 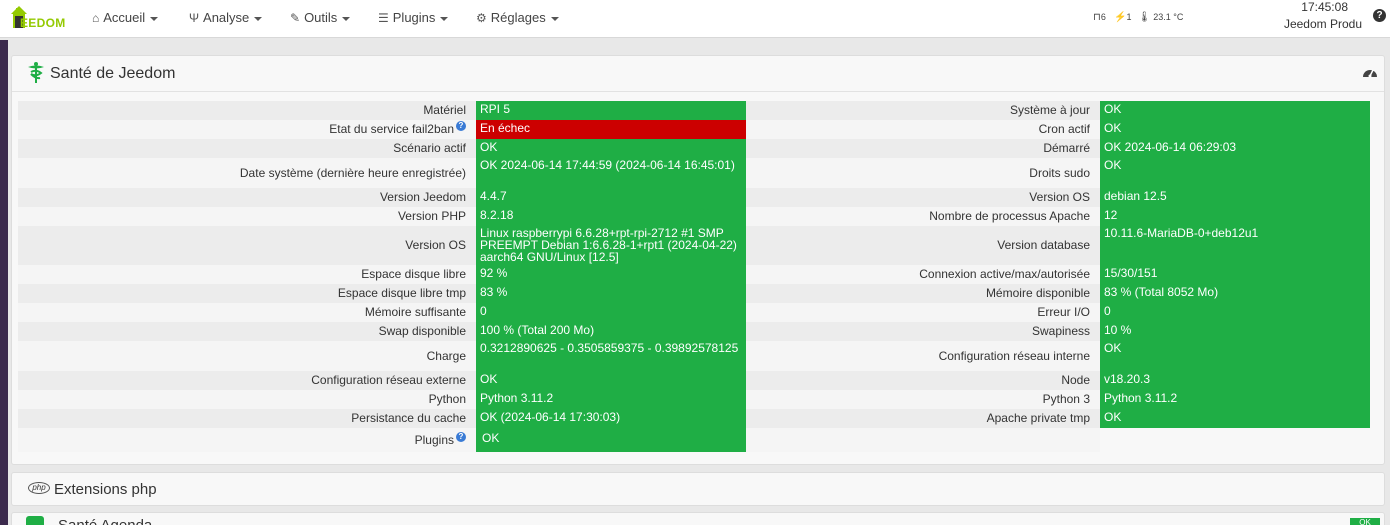 I want to click on thermometer-icon: 🌡, so click(x=1144, y=17).